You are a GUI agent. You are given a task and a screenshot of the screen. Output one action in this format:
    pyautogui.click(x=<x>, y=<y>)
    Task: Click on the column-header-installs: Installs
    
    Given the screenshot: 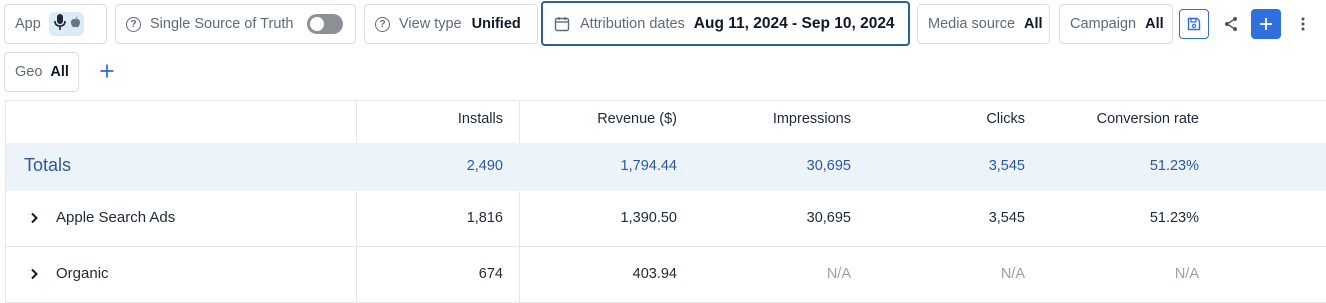 What is the action you would take?
    pyautogui.click(x=480, y=119)
    